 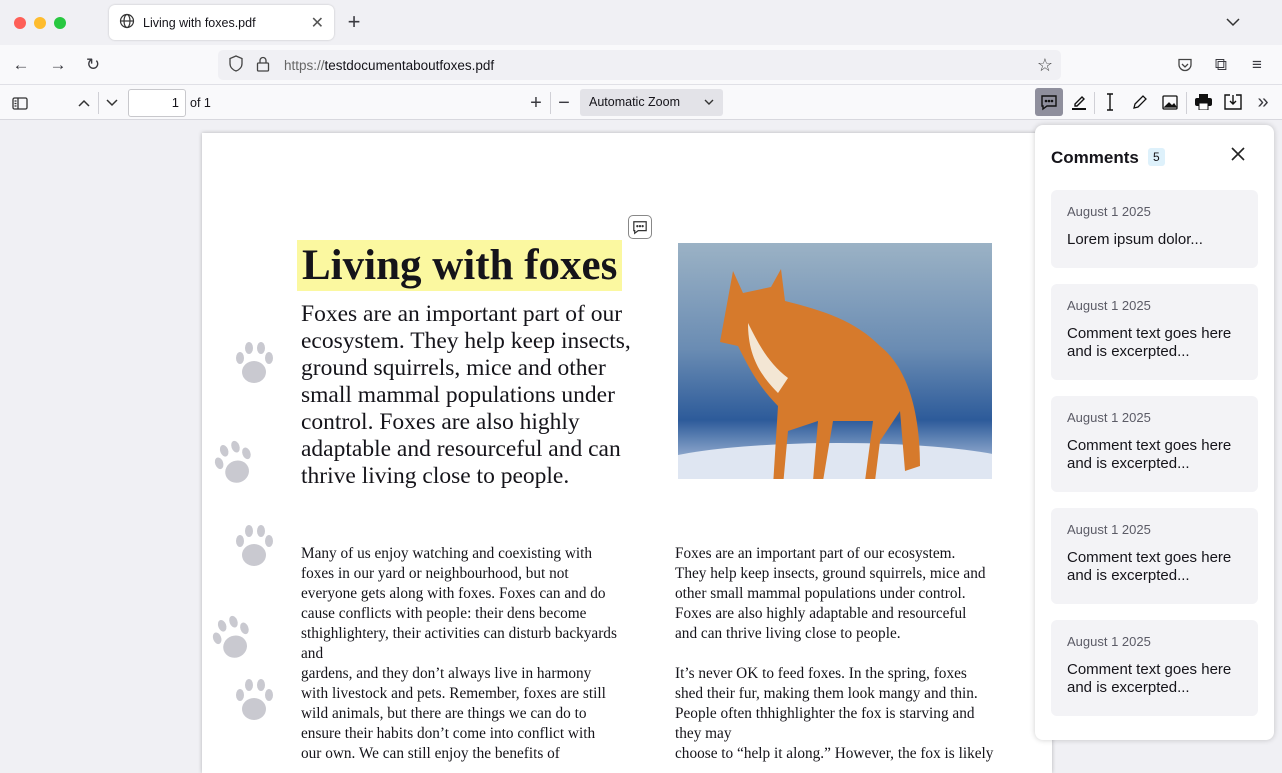 What do you see at coordinates (635, 102) in the screenshot?
I see `zoom-select-value: Automatic Zoom` at bounding box center [635, 102].